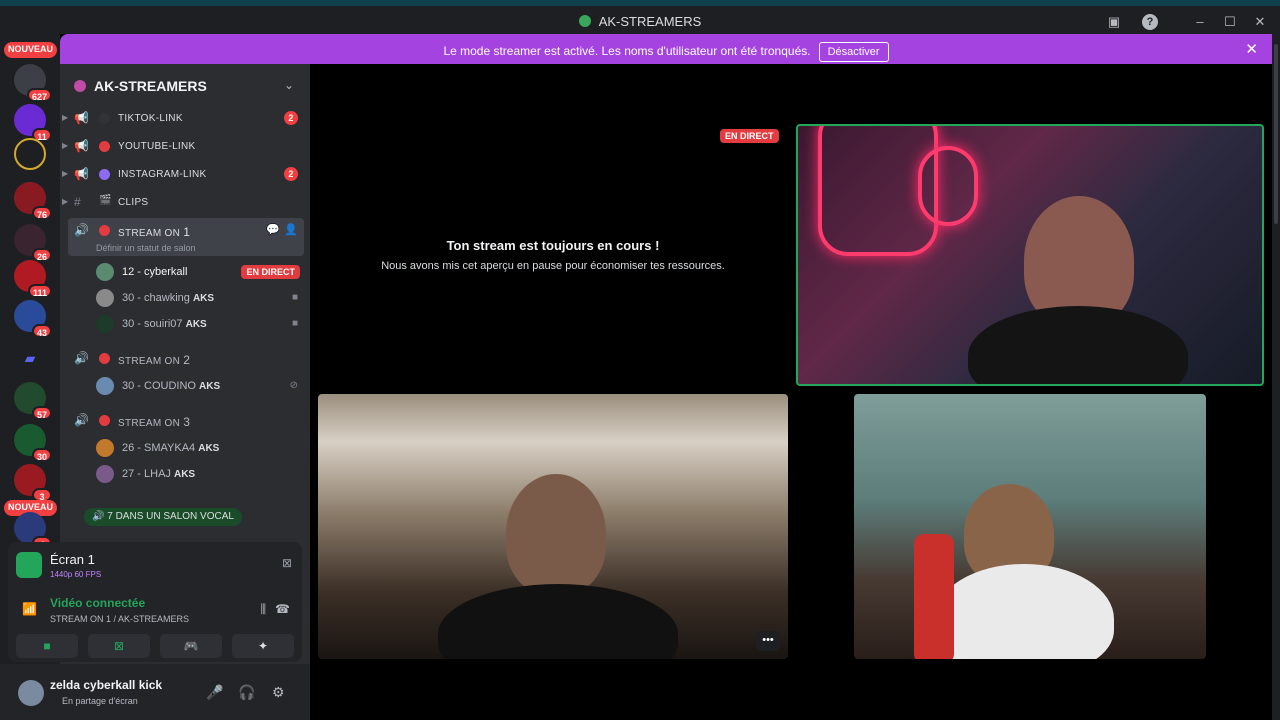 The image size is (1280, 720). What do you see at coordinates (183, 146) in the screenshot?
I see `channel-youtube-link: ▶ 📢 YOUTUBE-LINK` at bounding box center [183, 146].